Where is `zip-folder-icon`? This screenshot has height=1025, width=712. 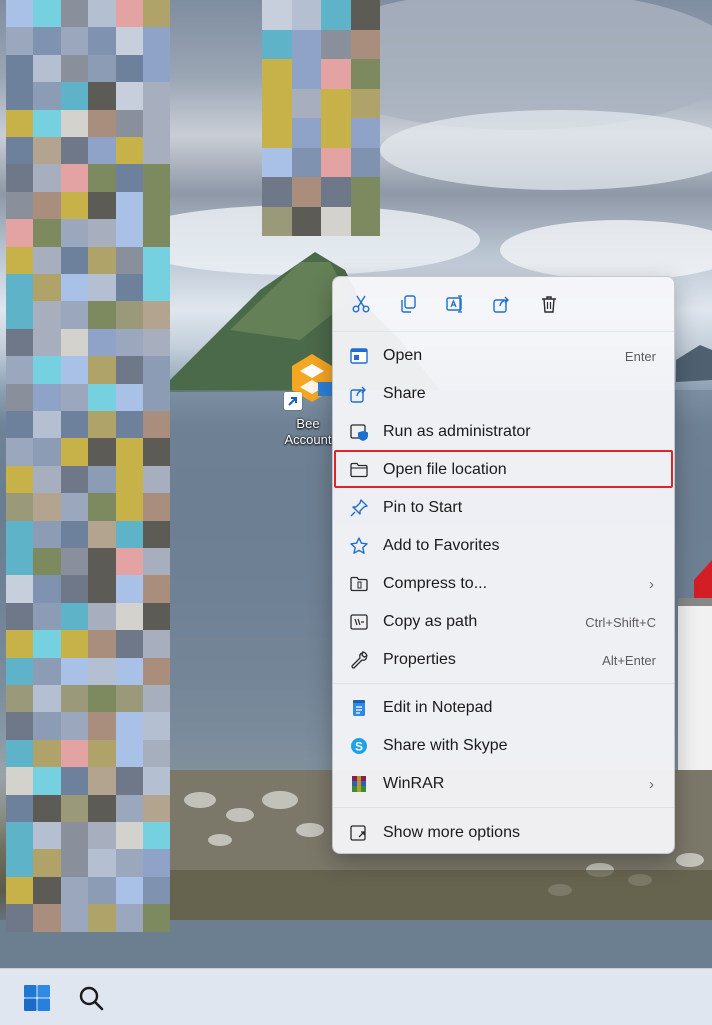 zip-folder-icon is located at coordinates (359, 584).